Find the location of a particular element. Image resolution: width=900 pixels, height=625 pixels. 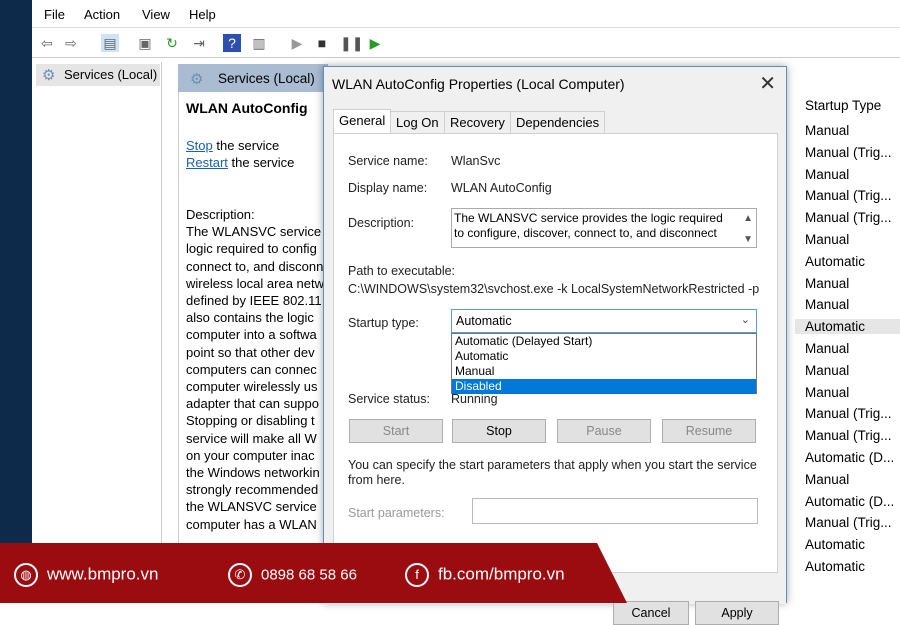

properties-icon: ▣ is located at coordinates (145, 43).